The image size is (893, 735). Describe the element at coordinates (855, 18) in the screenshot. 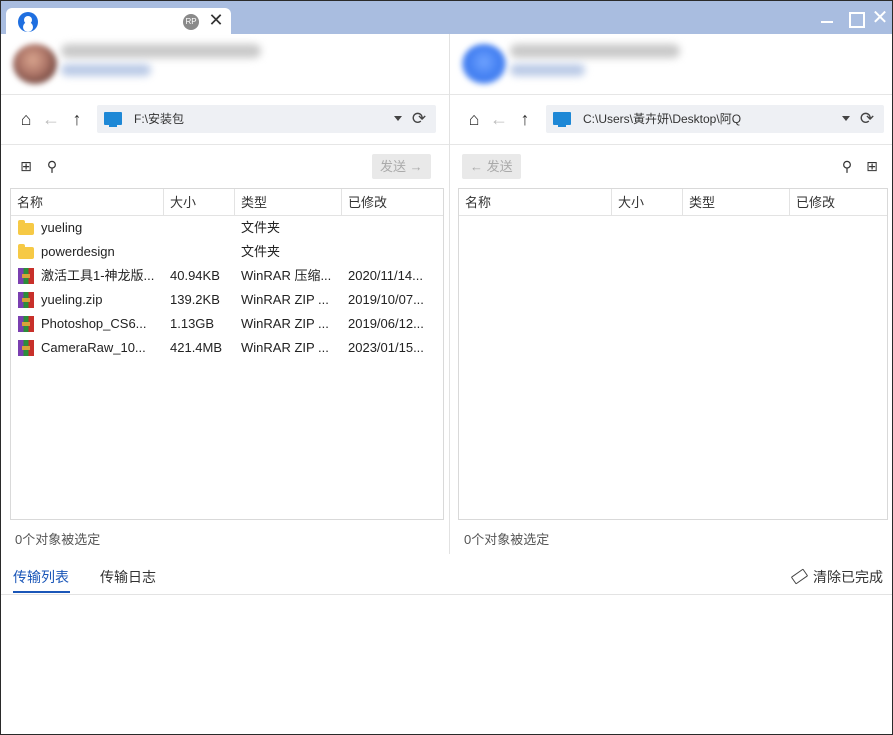

I see `maximize-icon` at that location.